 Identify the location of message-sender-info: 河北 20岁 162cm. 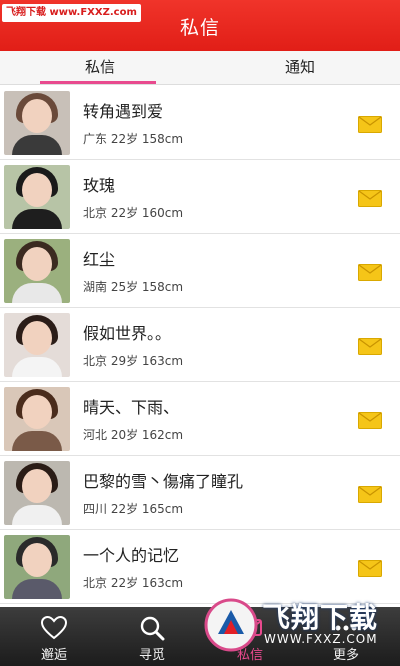
(133, 435).